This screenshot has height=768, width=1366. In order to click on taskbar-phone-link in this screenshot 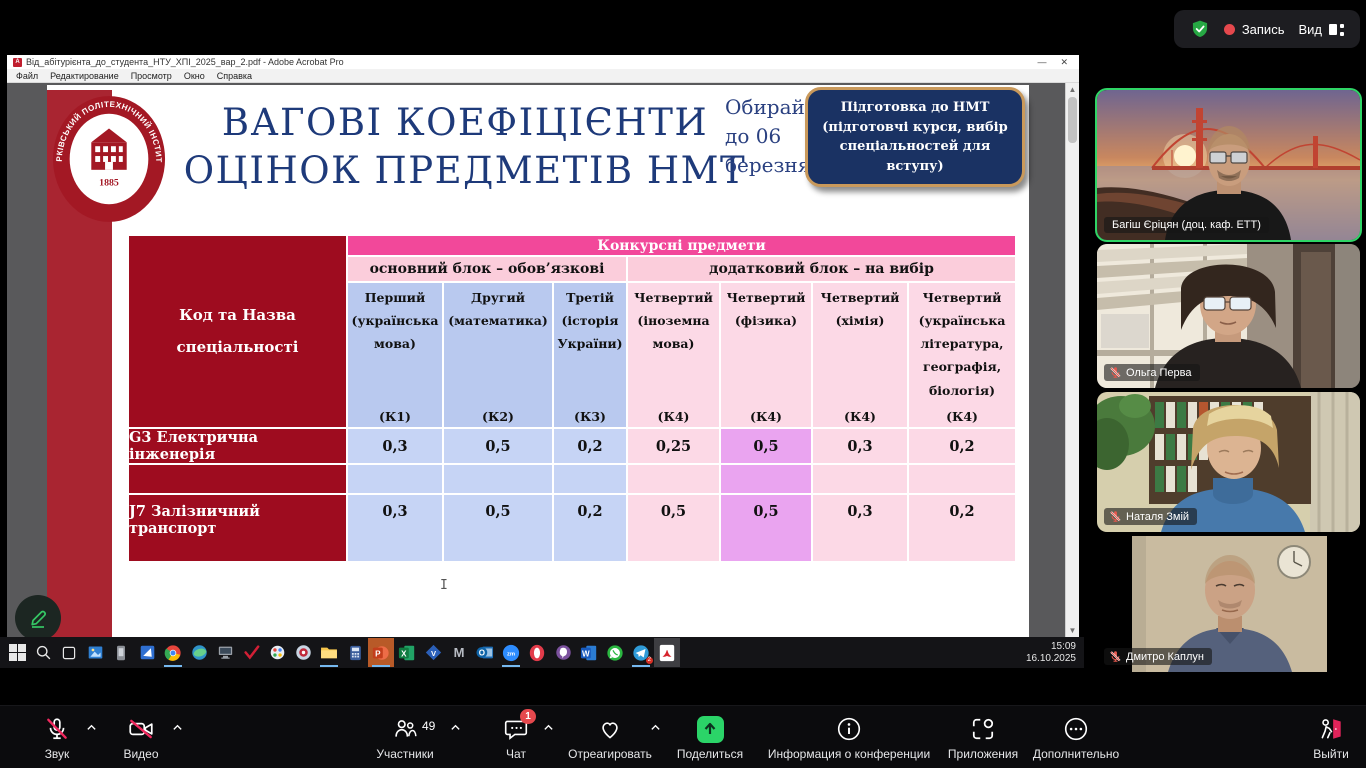, I will do `click(121, 652)`.